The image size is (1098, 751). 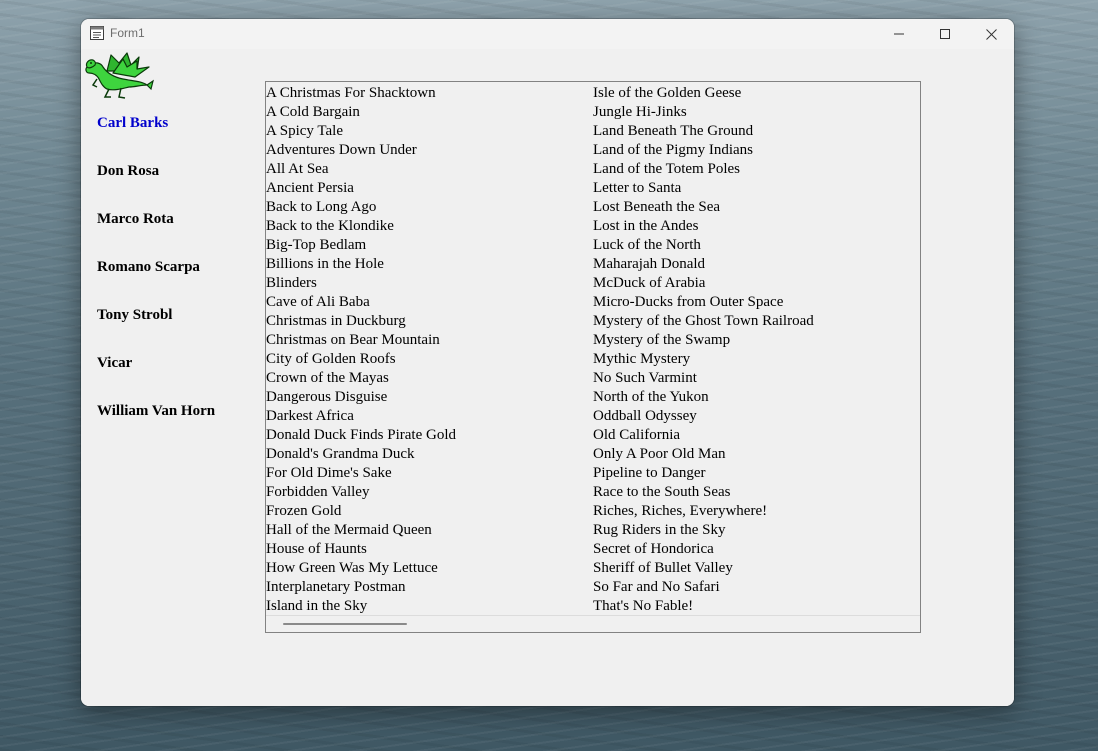 I want to click on story-list-item: Back to Long Ago, so click(x=429, y=207).